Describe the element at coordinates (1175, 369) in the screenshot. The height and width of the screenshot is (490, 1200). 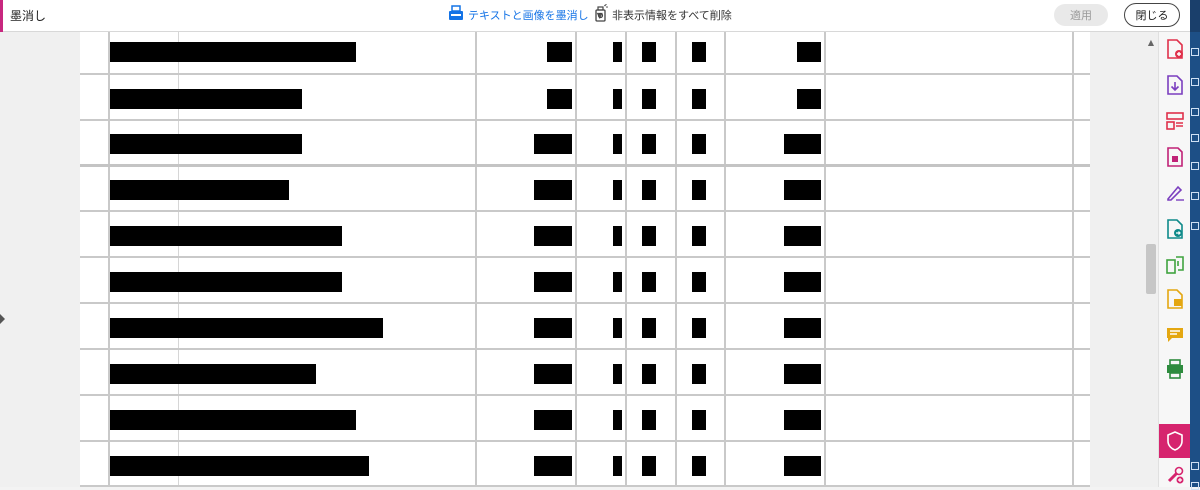
I see `rail-button-protect` at that location.